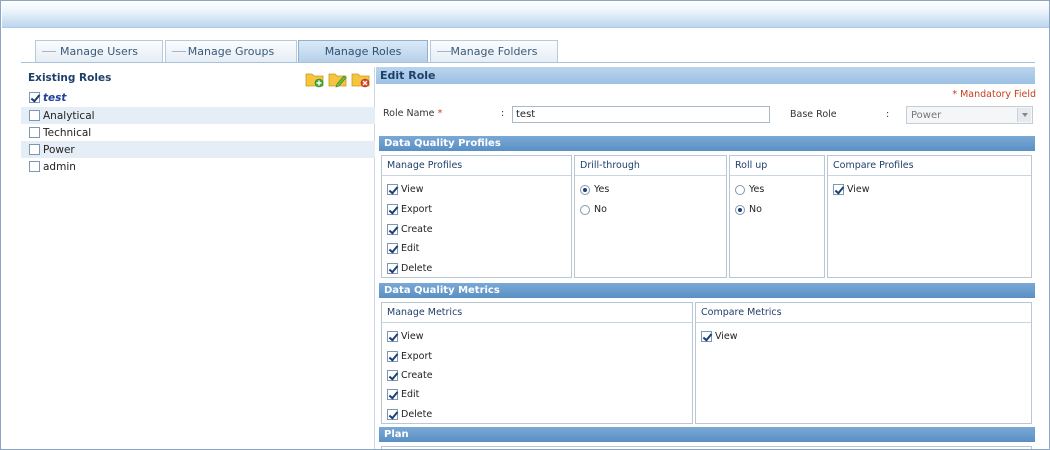 The width and height of the screenshot is (1050, 450). What do you see at coordinates (202, 166) in the screenshot?
I see `role-item-admin: admin` at bounding box center [202, 166].